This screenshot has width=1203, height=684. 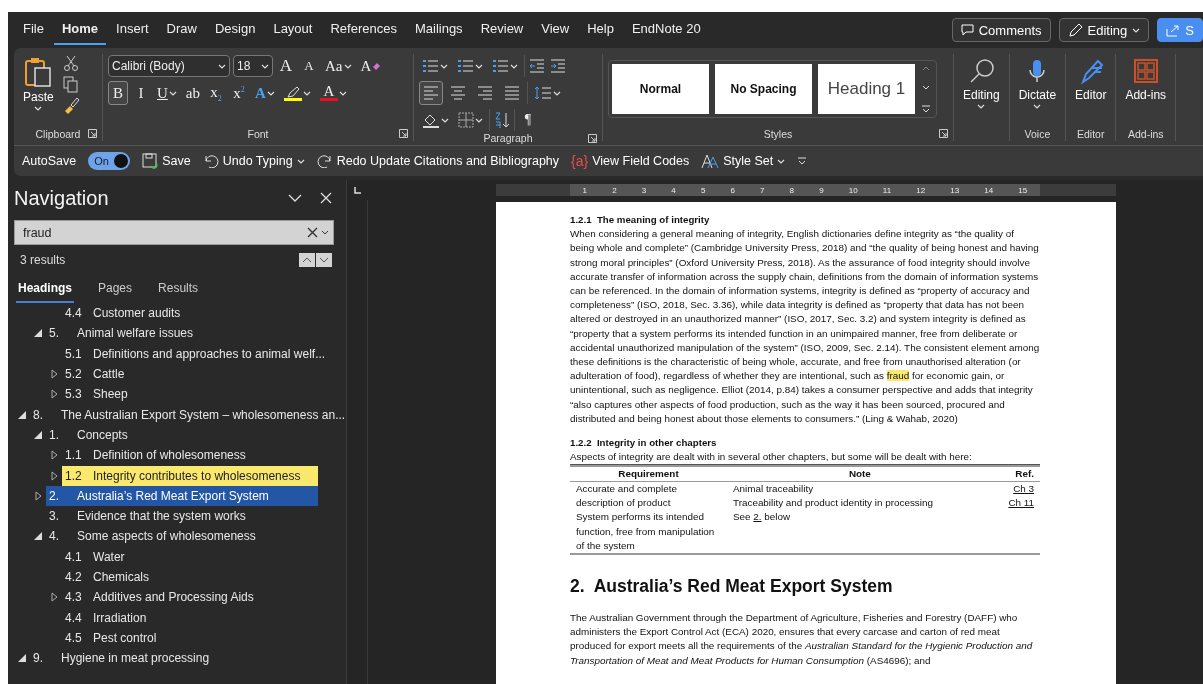 What do you see at coordinates (307, 260) in the screenshot?
I see `previous-result-button` at bounding box center [307, 260].